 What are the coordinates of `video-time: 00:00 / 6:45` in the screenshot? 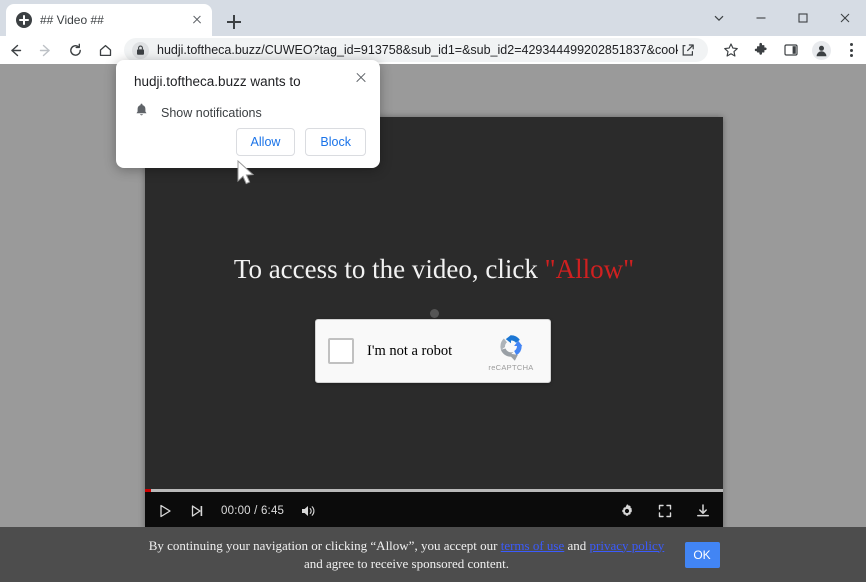 It's located at (253, 511).